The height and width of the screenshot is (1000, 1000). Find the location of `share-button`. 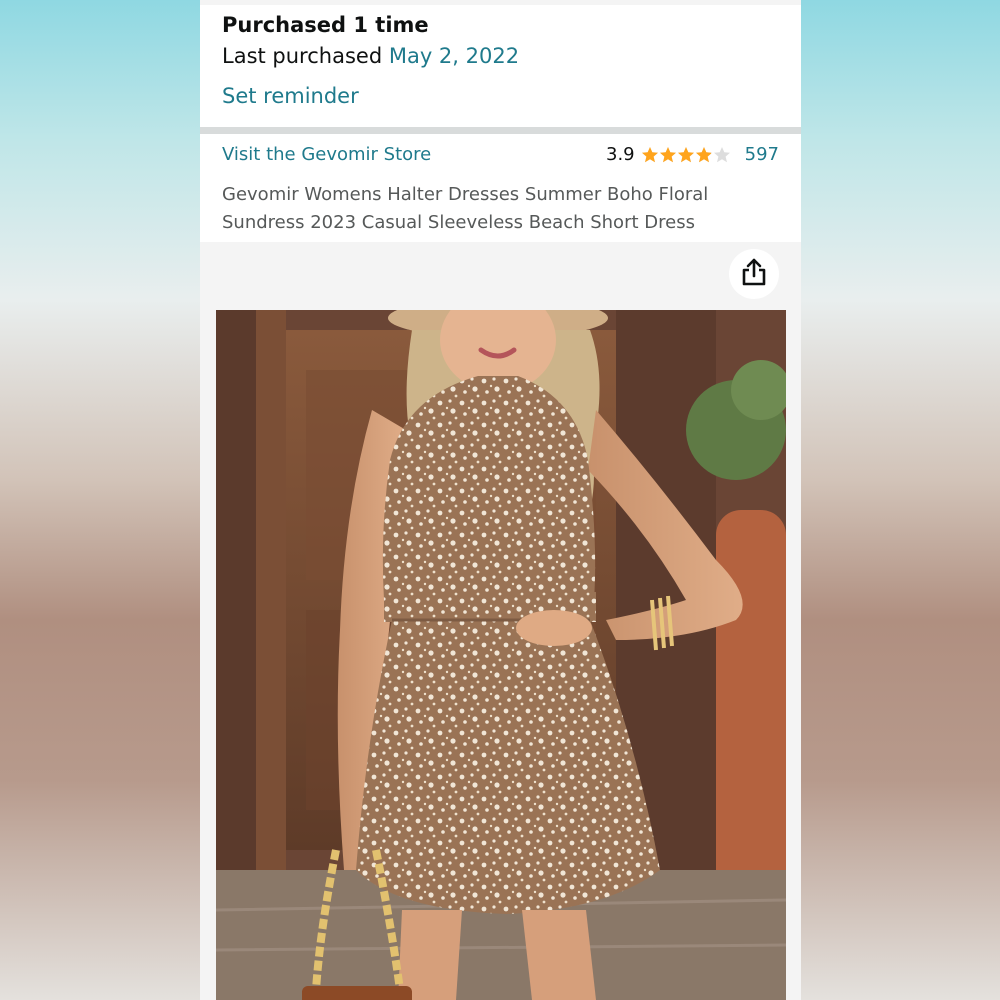

share-button is located at coordinates (754, 274).